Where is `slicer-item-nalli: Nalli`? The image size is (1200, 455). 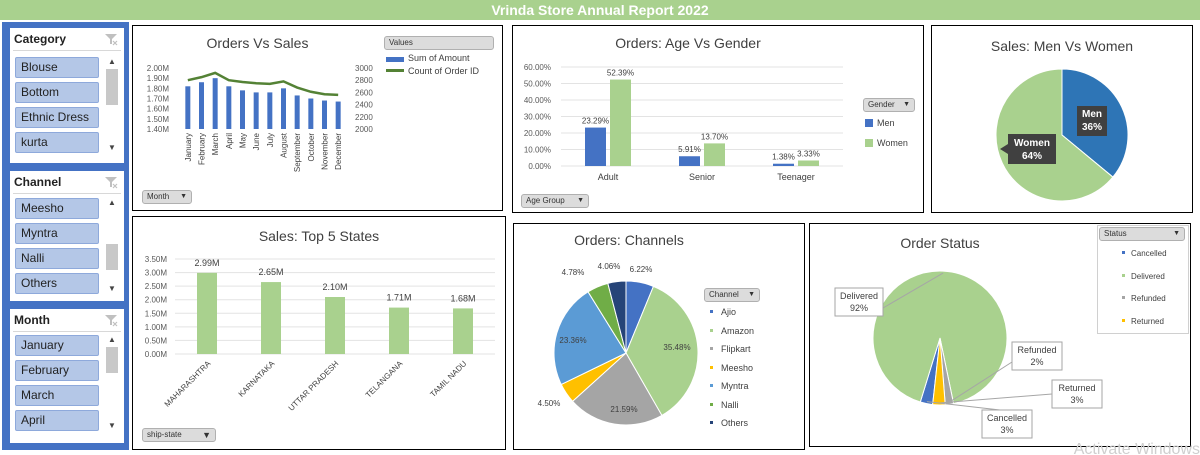 slicer-item-nalli: Nalli is located at coordinates (57, 258).